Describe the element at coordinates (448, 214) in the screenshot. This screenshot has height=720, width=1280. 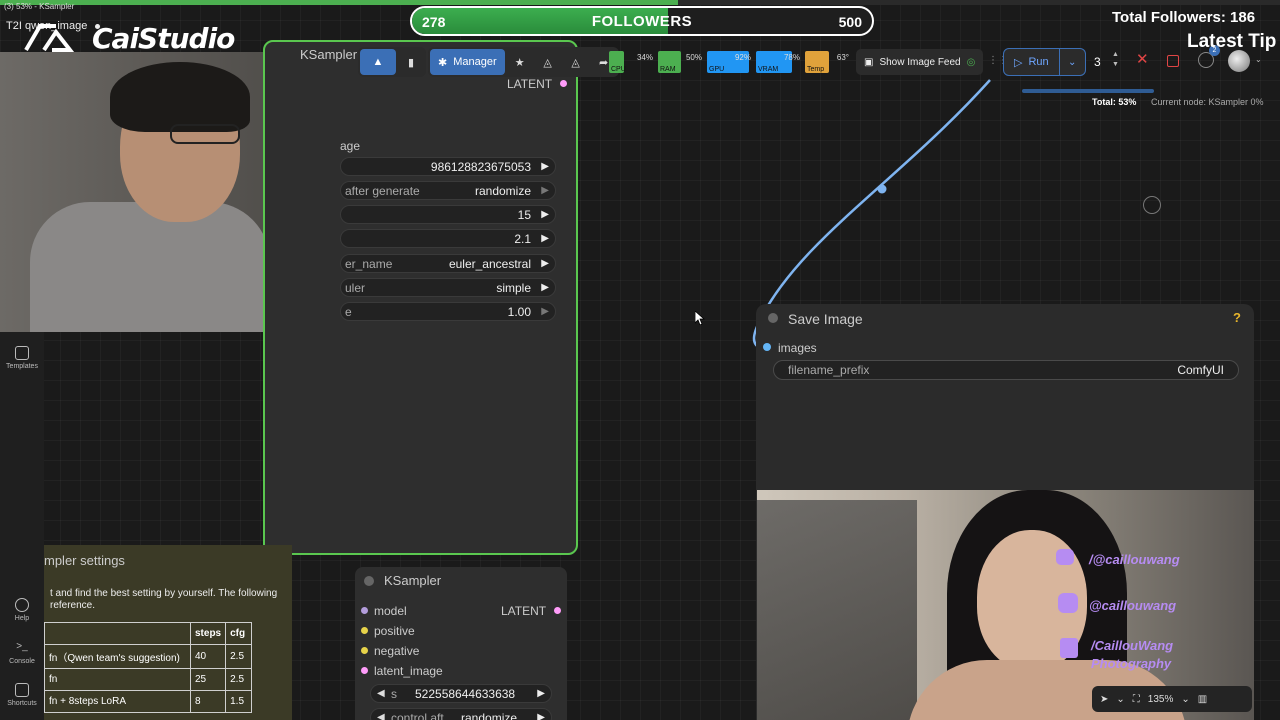
I see `steps-widget: 15 ▶` at that location.